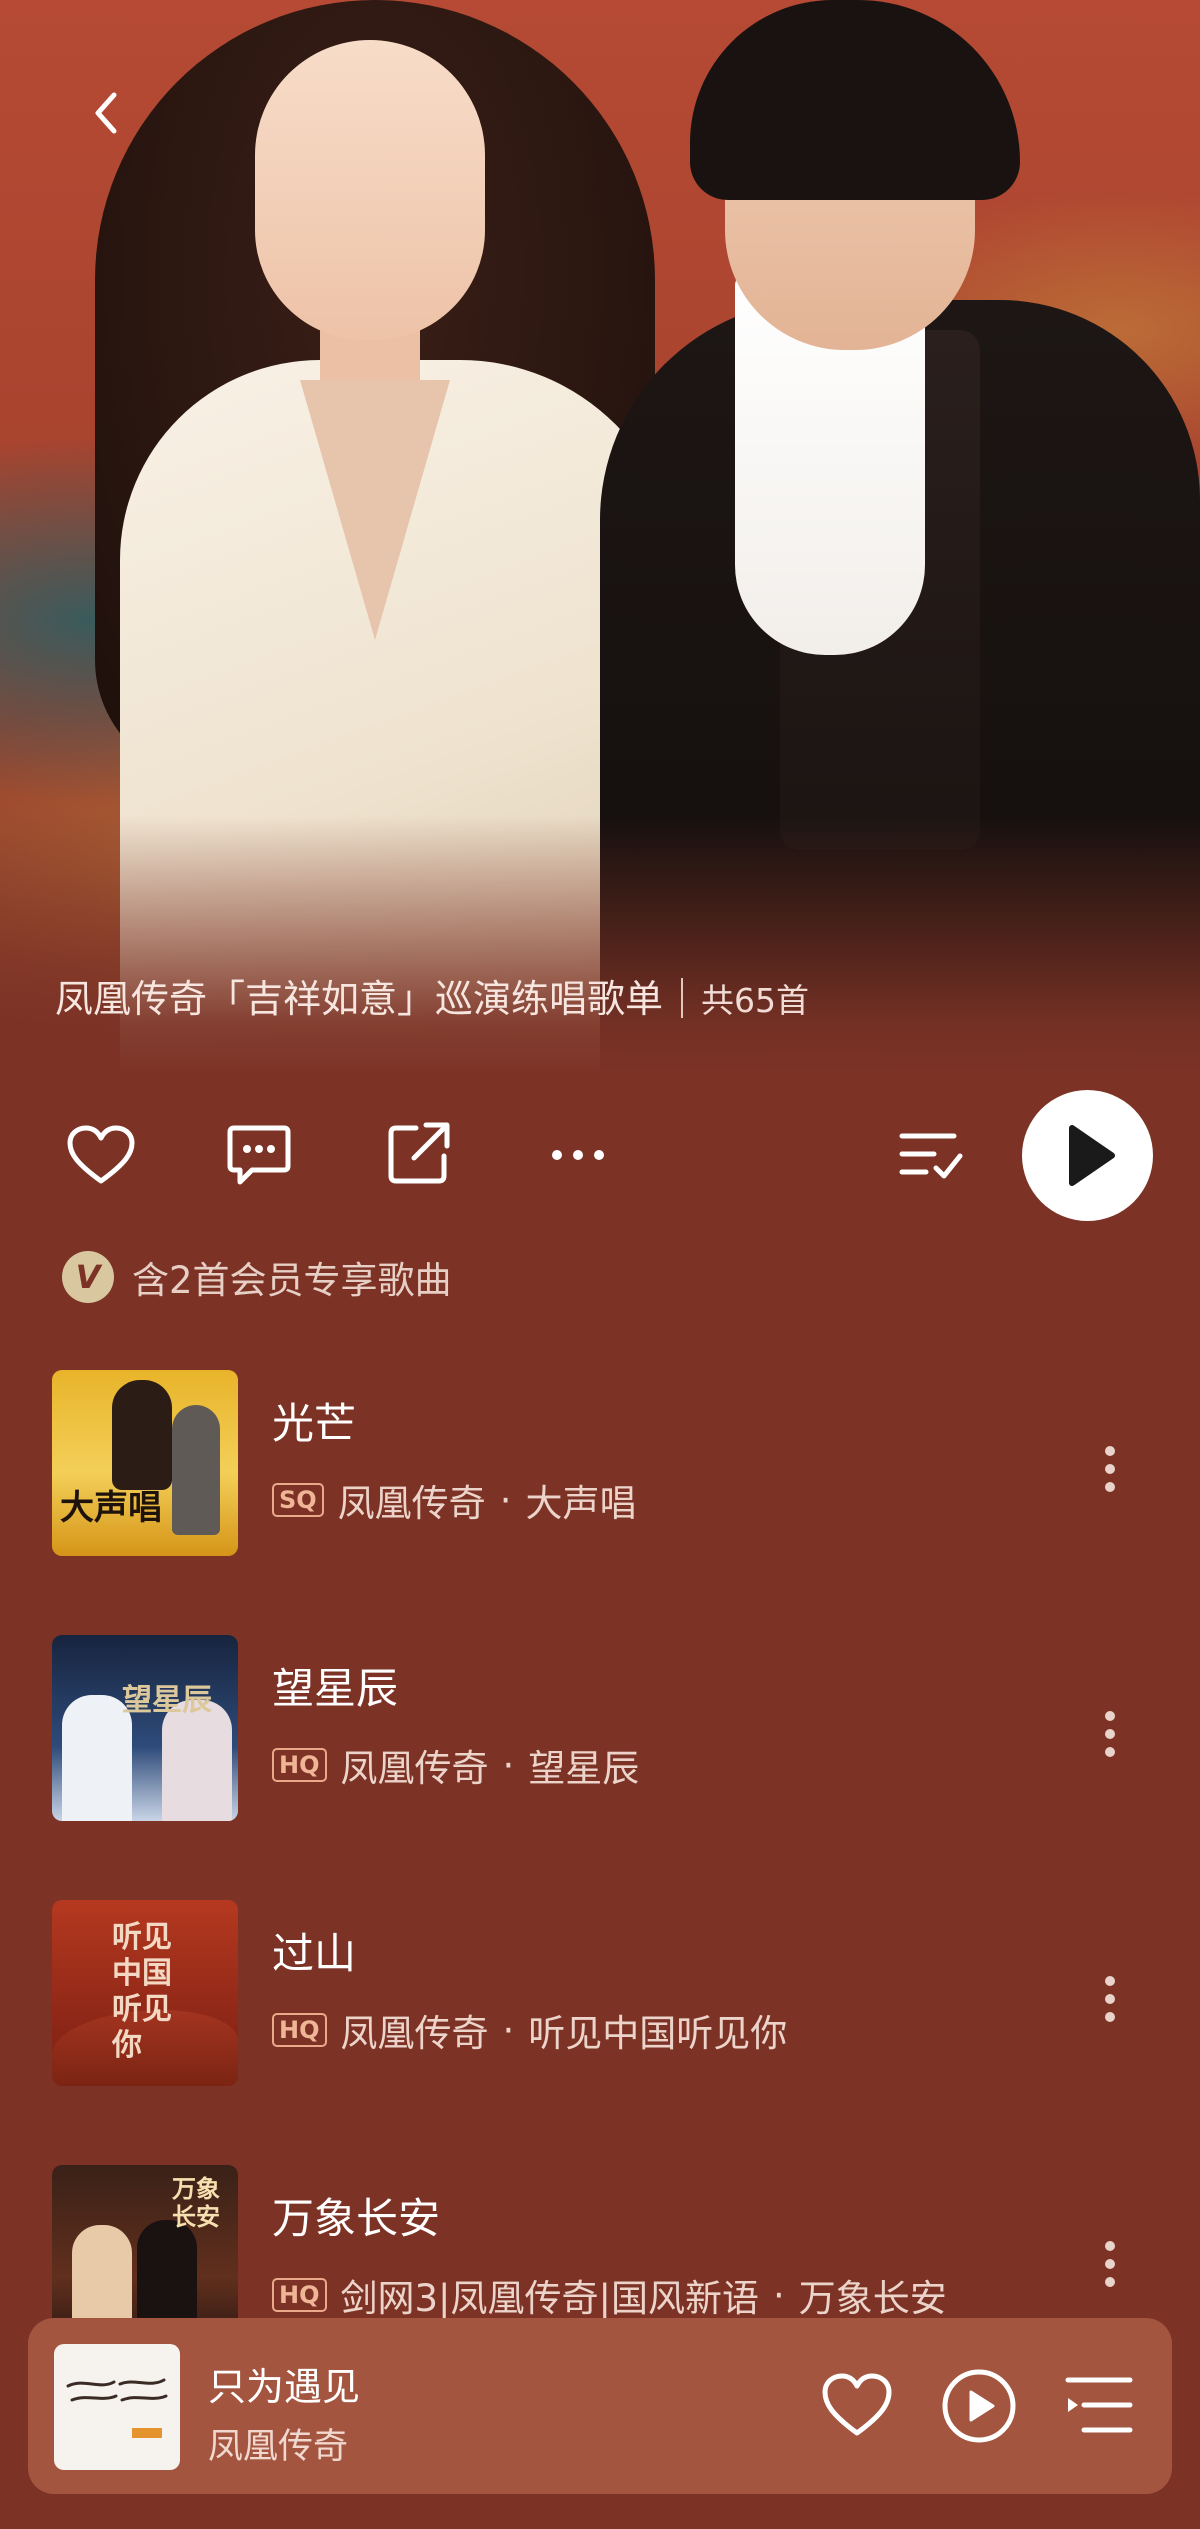 This screenshot has height=2529, width=1200. I want to click on vip-notice-text: 含2首会员专享歌曲, so click(292, 1280).